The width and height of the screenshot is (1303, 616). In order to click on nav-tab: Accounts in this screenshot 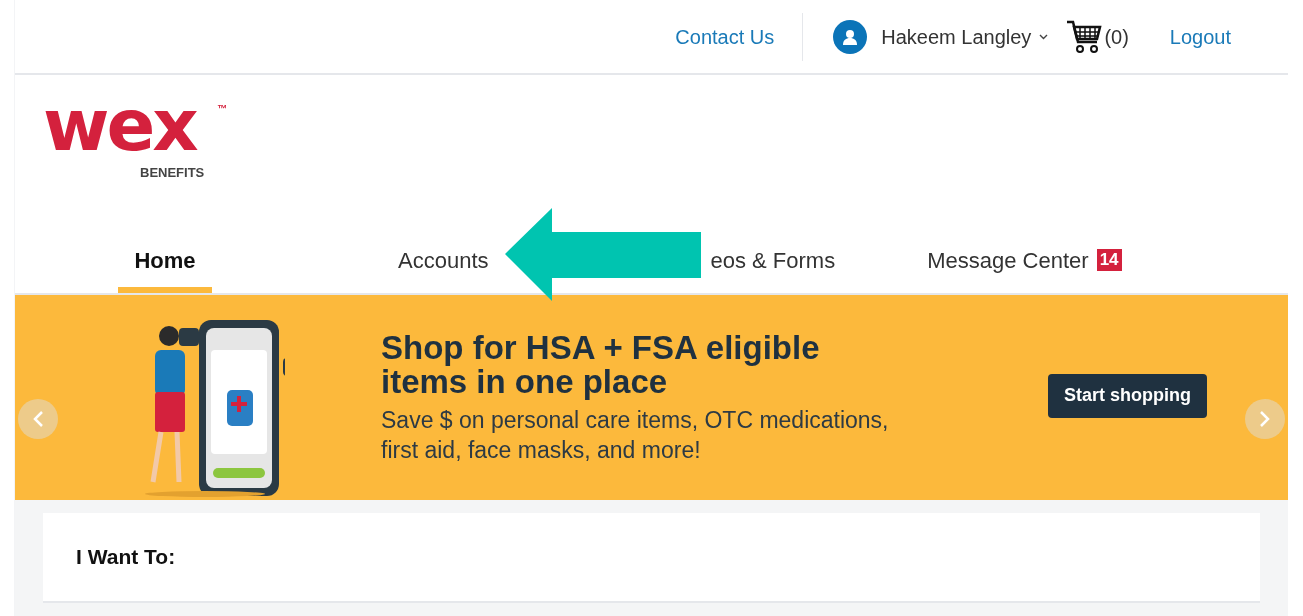, I will do `click(443, 263)`.